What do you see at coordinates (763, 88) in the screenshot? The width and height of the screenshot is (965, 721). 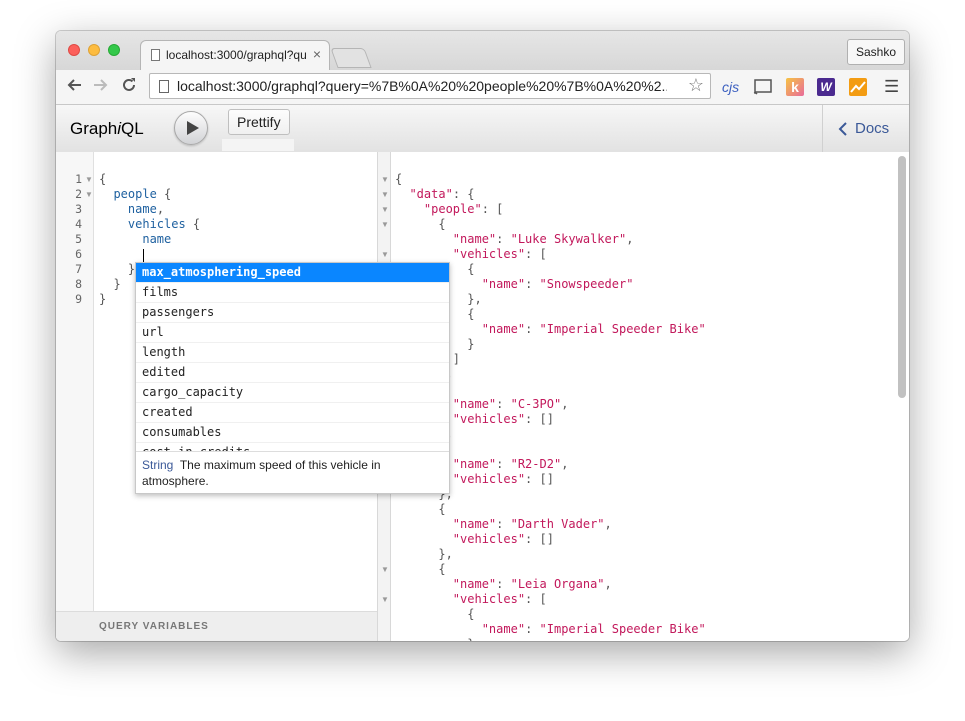 I see `cast-icon` at bounding box center [763, 88].